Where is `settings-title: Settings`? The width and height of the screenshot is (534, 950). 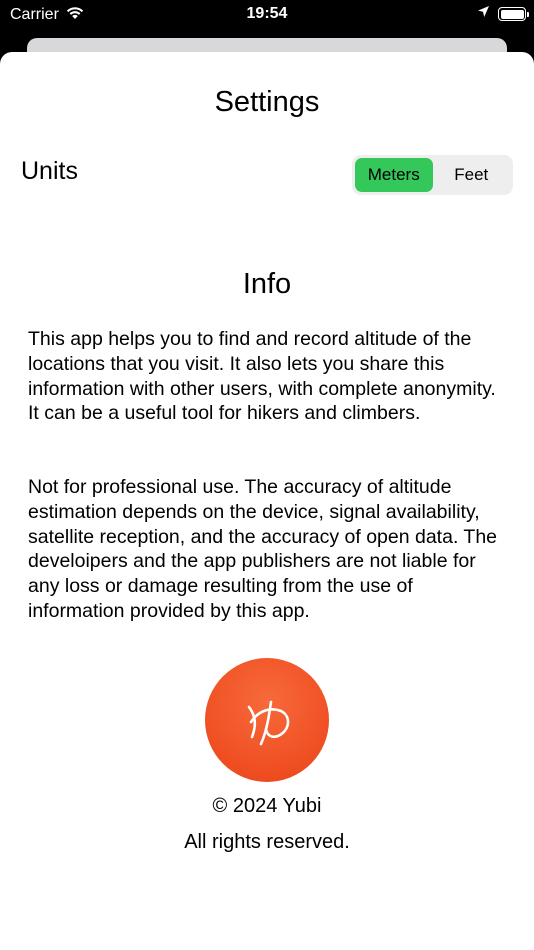
settings-title: Settings is located at coordinates (267, 102).